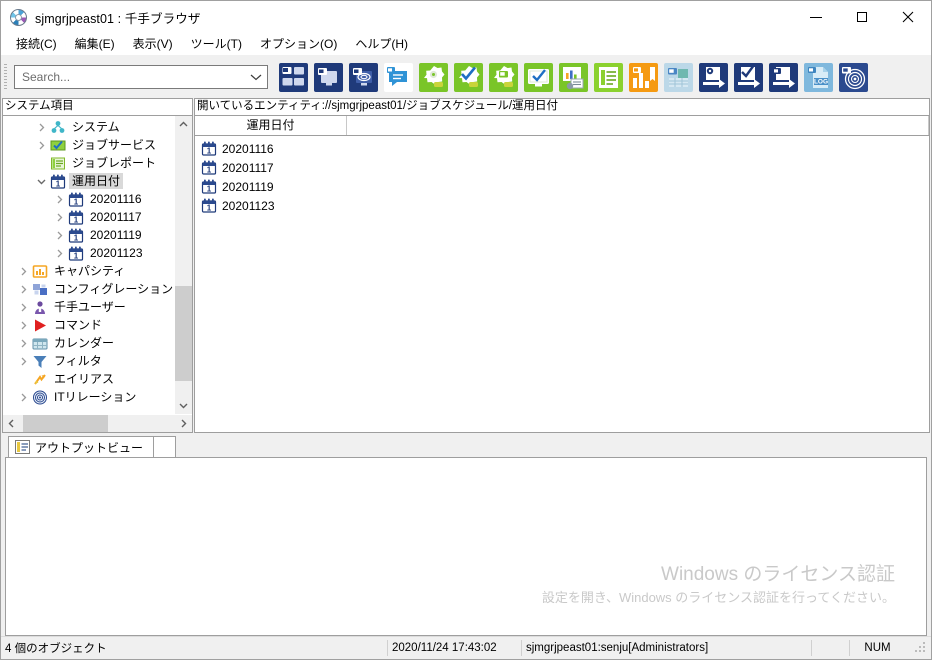 Image resolution: width=932 pixels, height=660 pixels. I want to click on sidebar-item-9: コンフィグレーション, so click(88, 289).